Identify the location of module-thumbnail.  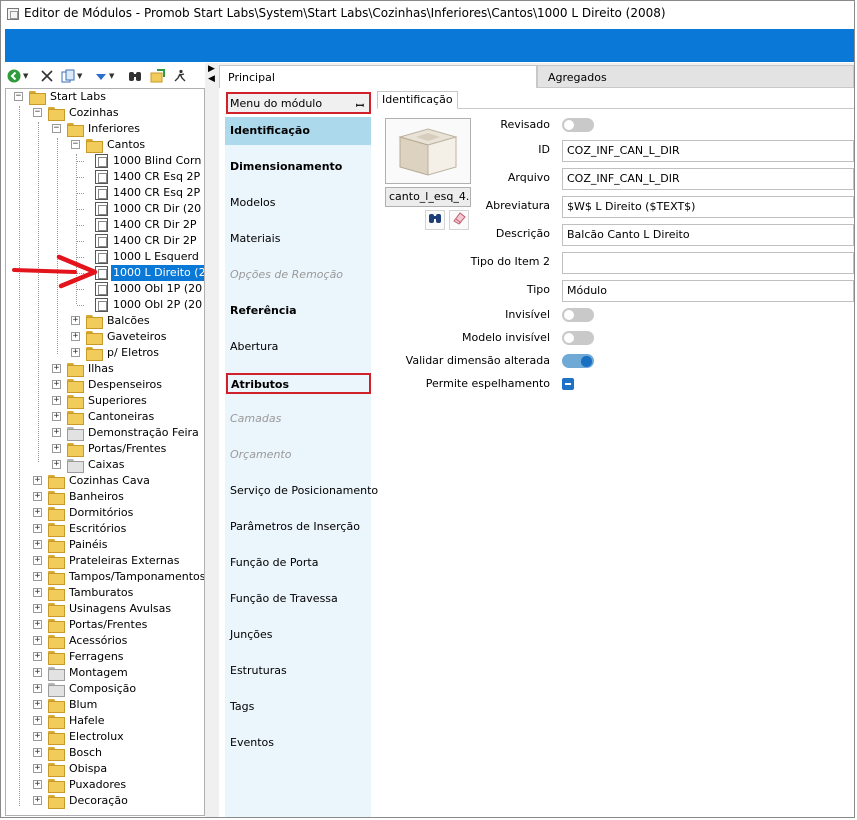
(428, 151).